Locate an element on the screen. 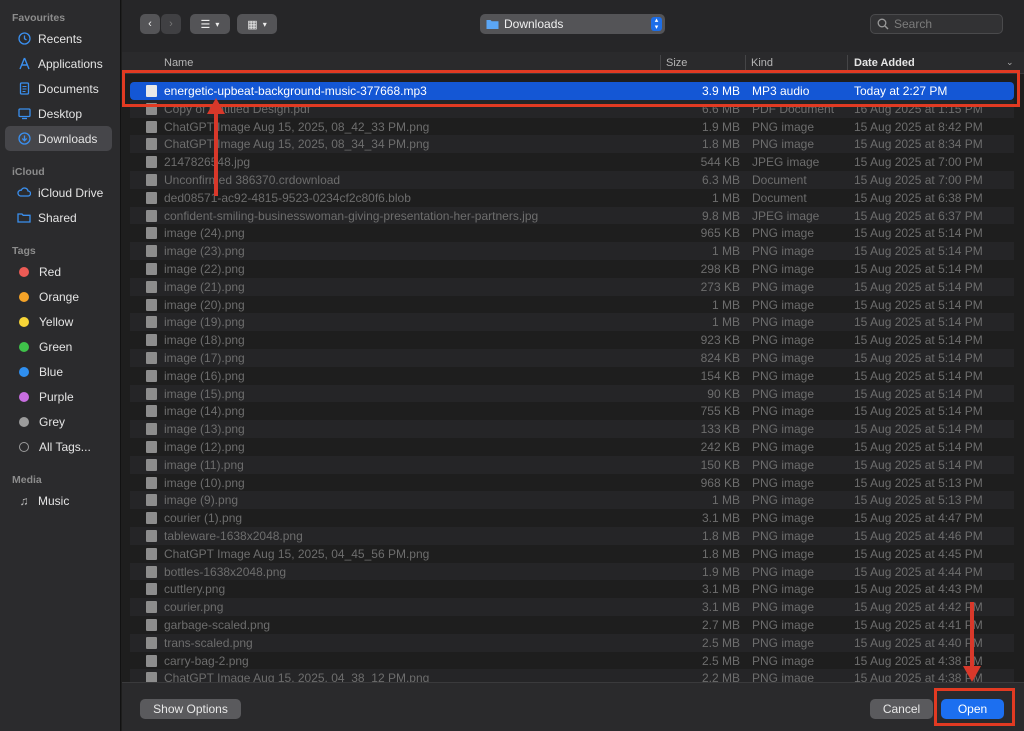 The image size is (1024, 731). sidebar-item-downloads: Downloads is located at coordinates (58, 138).